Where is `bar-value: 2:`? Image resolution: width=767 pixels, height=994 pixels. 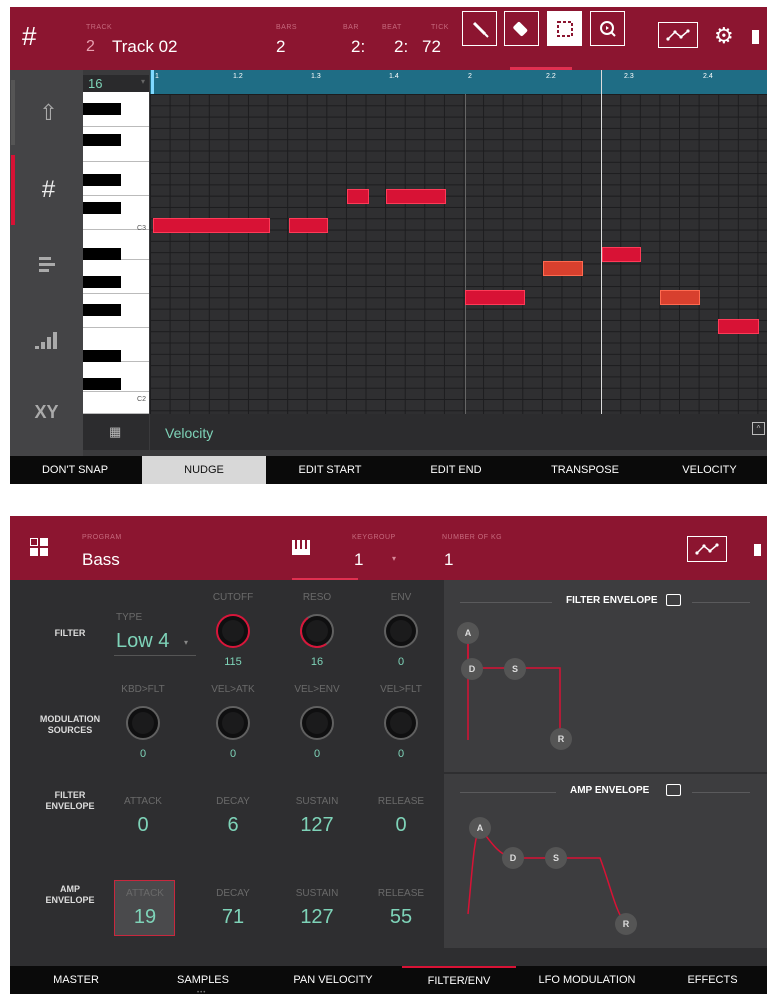 bar-value: 2: is located at coordinates (358, 47).